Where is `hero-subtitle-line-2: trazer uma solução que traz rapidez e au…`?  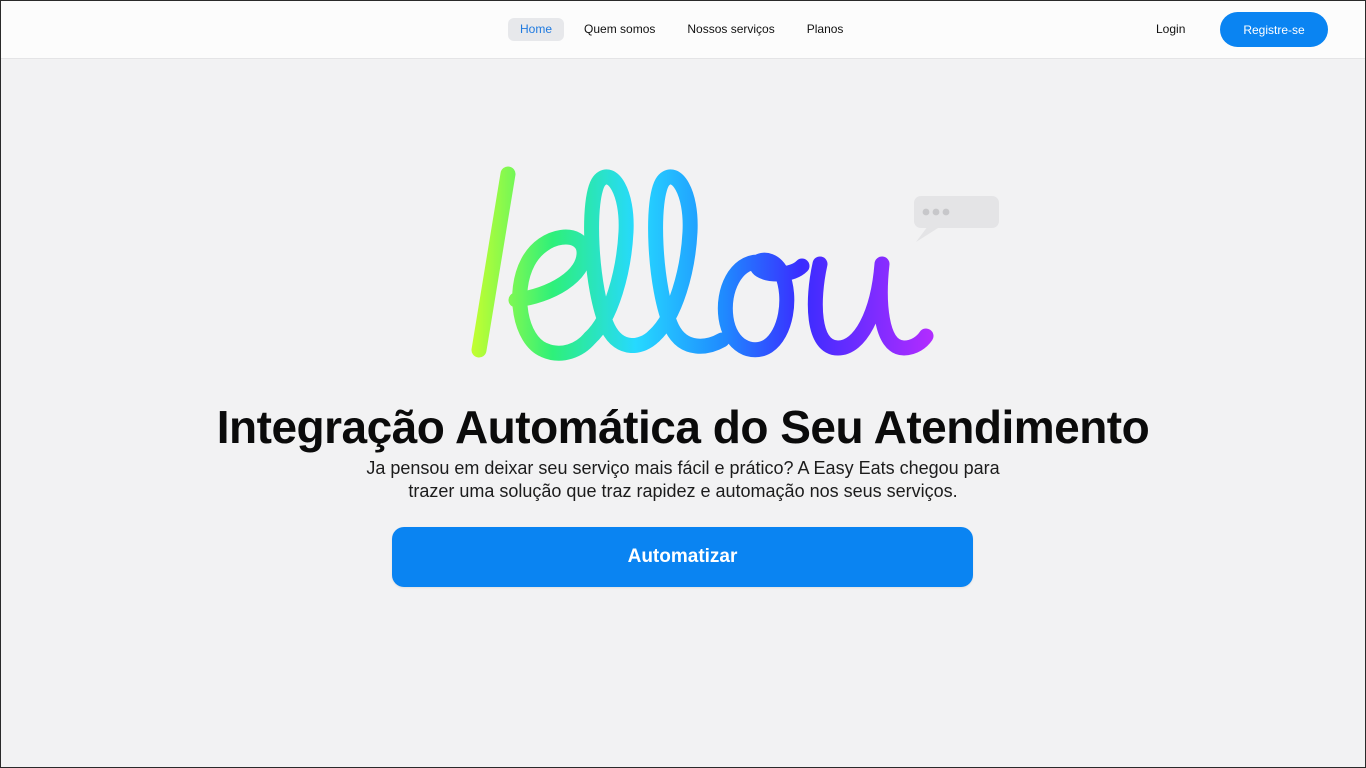
hero-subtitle-line-2: trazer uma solução que traz rapidez e au… is located at coordinates (683, 491).